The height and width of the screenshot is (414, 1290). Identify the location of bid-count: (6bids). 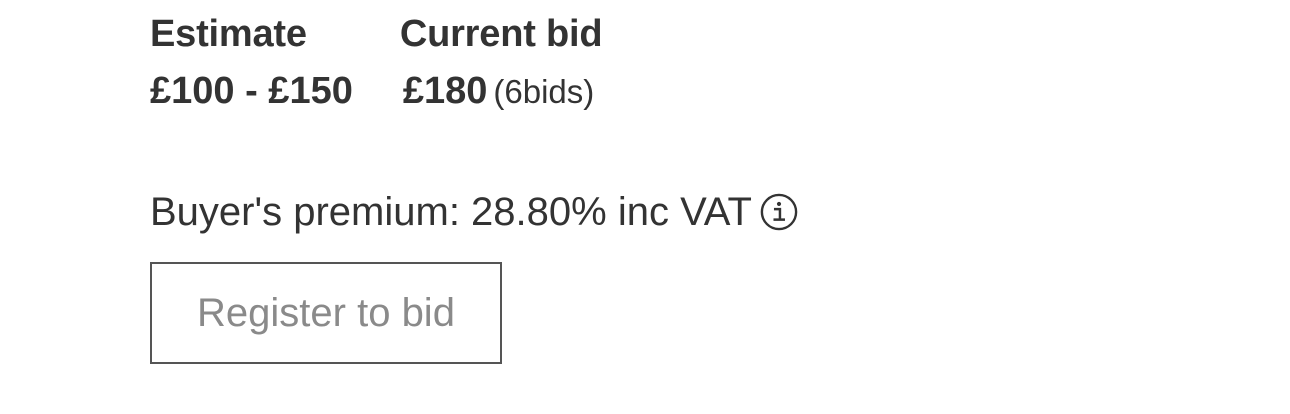
(544, 91).